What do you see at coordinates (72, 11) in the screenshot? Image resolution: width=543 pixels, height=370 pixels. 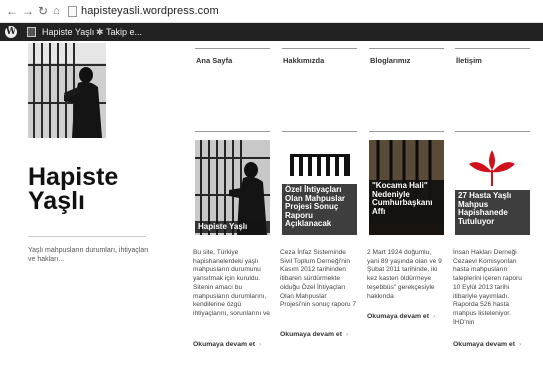 I see `page-icon` at bounding box center [72, 11].